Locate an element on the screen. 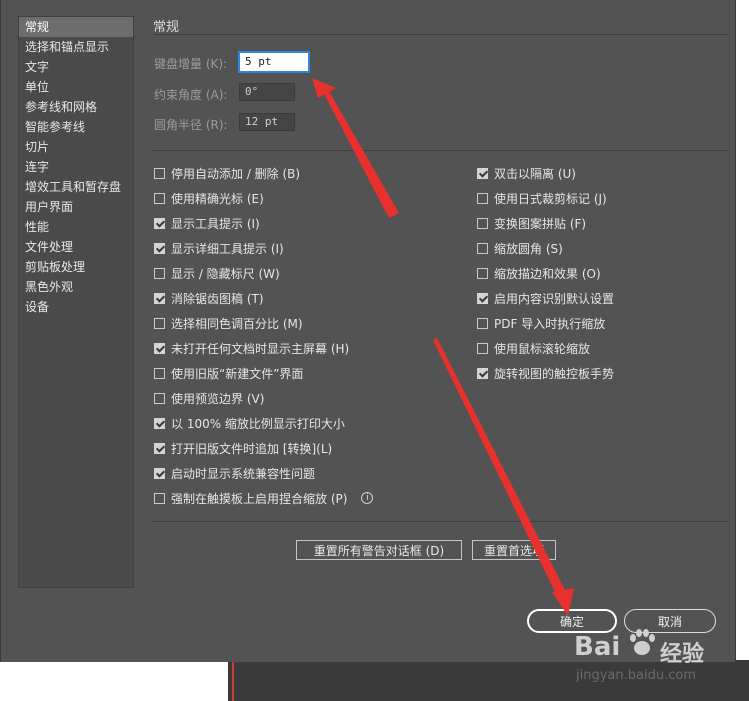  option-disable-auto-add-delete: 停用自动添加 / 删除 (B) is located at coordinates (227, 173).